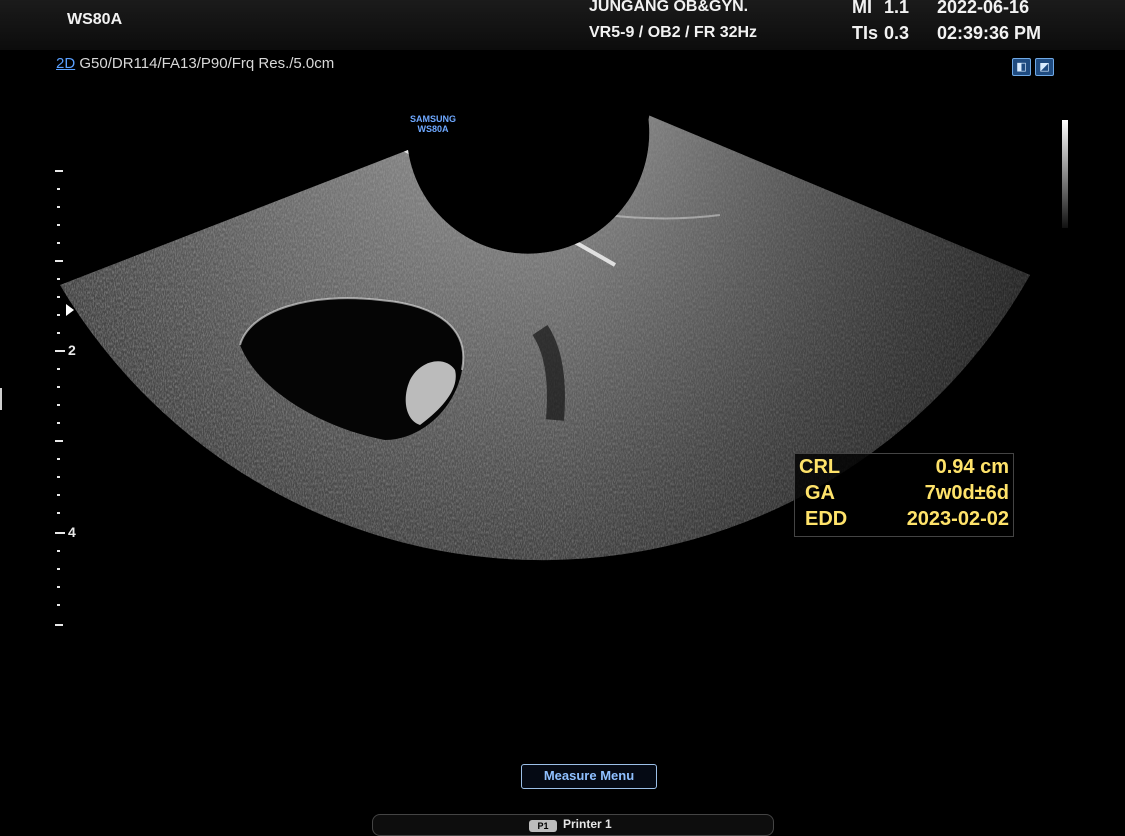 This screenshot has height=836, width=1125. I want to click on measurement-value: 2023-02-02, so click(957, 519).